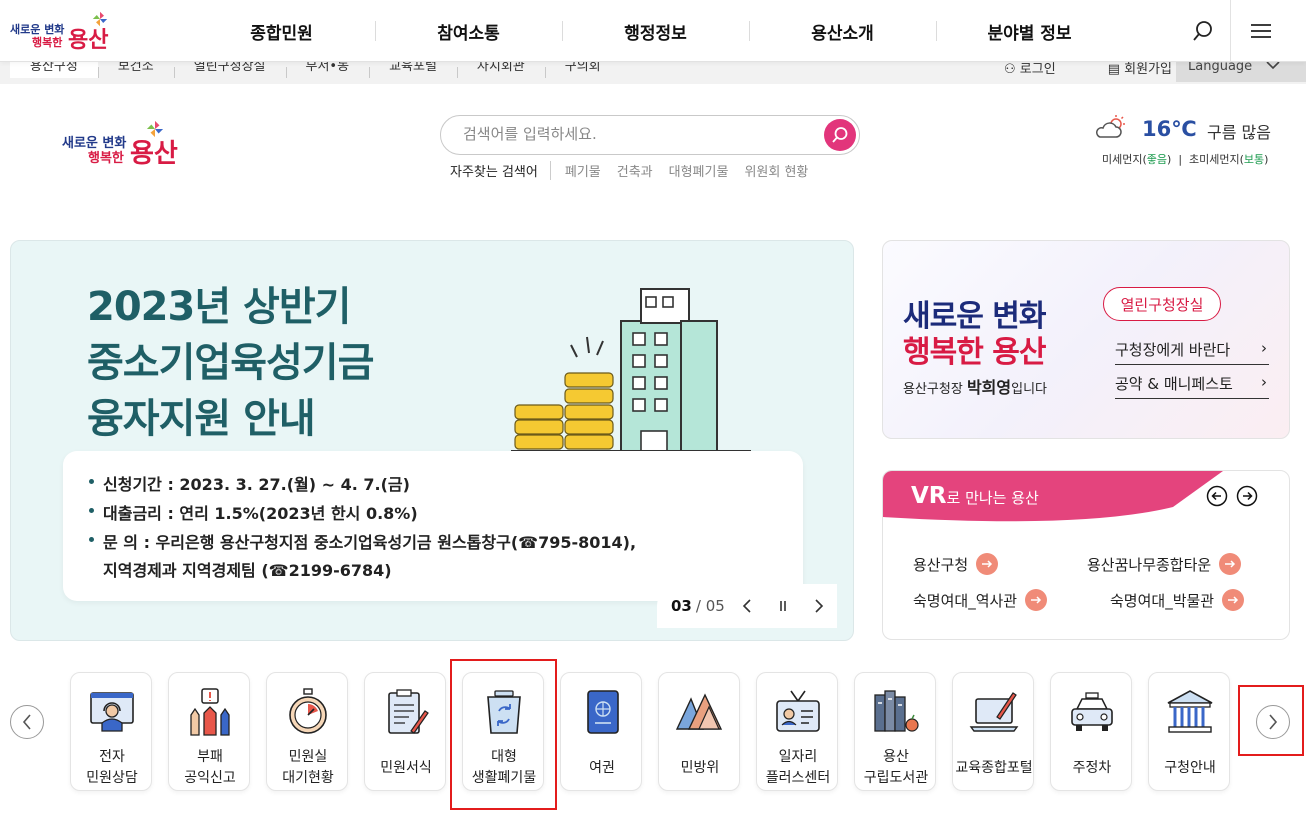  What do you see at coordinates (798, 767) in the screenshot?
I see `quick-menu-label: 일자리 플러스센터` at bounding box center [798, 767].